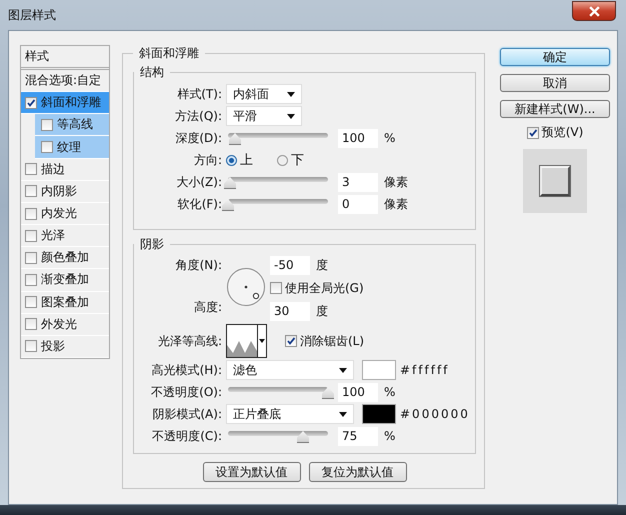 This screenshot has width=626, height=515. Describe the element at coordinates (264, 116) in the screenshot. I see `dropdown: 平滑` at that location.